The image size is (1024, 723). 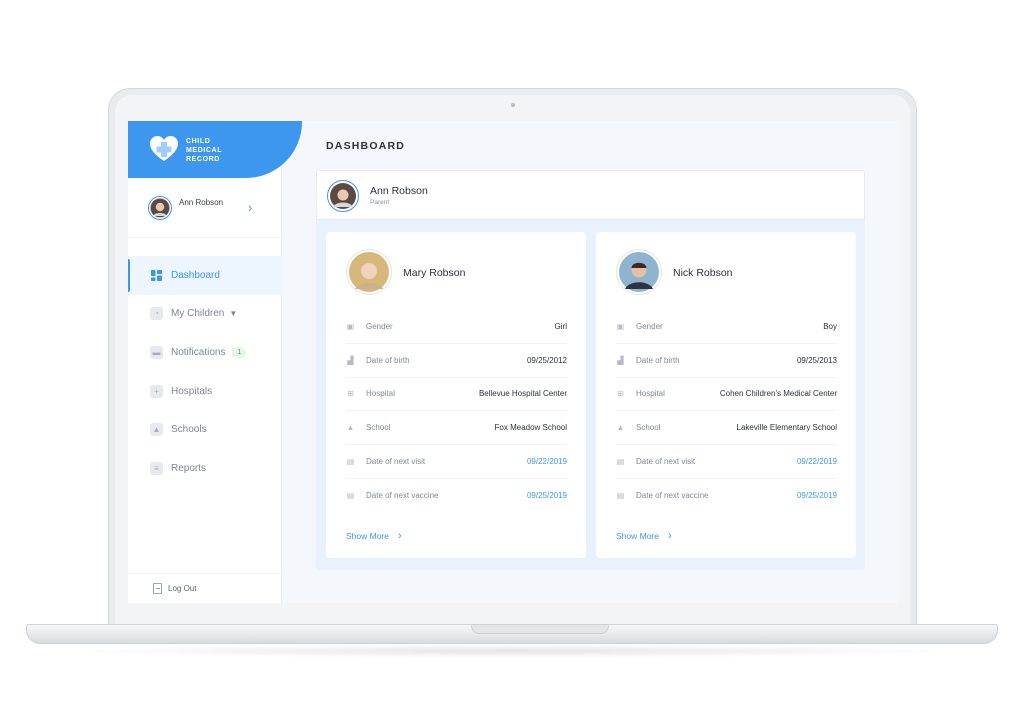 I want to click on laptop-notch, so click(x=540, y=629).